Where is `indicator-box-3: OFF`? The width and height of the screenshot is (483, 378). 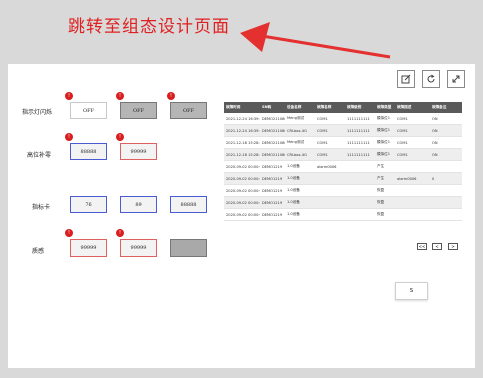
indicator-box-3: OFF is located at coordinates (188, 110).